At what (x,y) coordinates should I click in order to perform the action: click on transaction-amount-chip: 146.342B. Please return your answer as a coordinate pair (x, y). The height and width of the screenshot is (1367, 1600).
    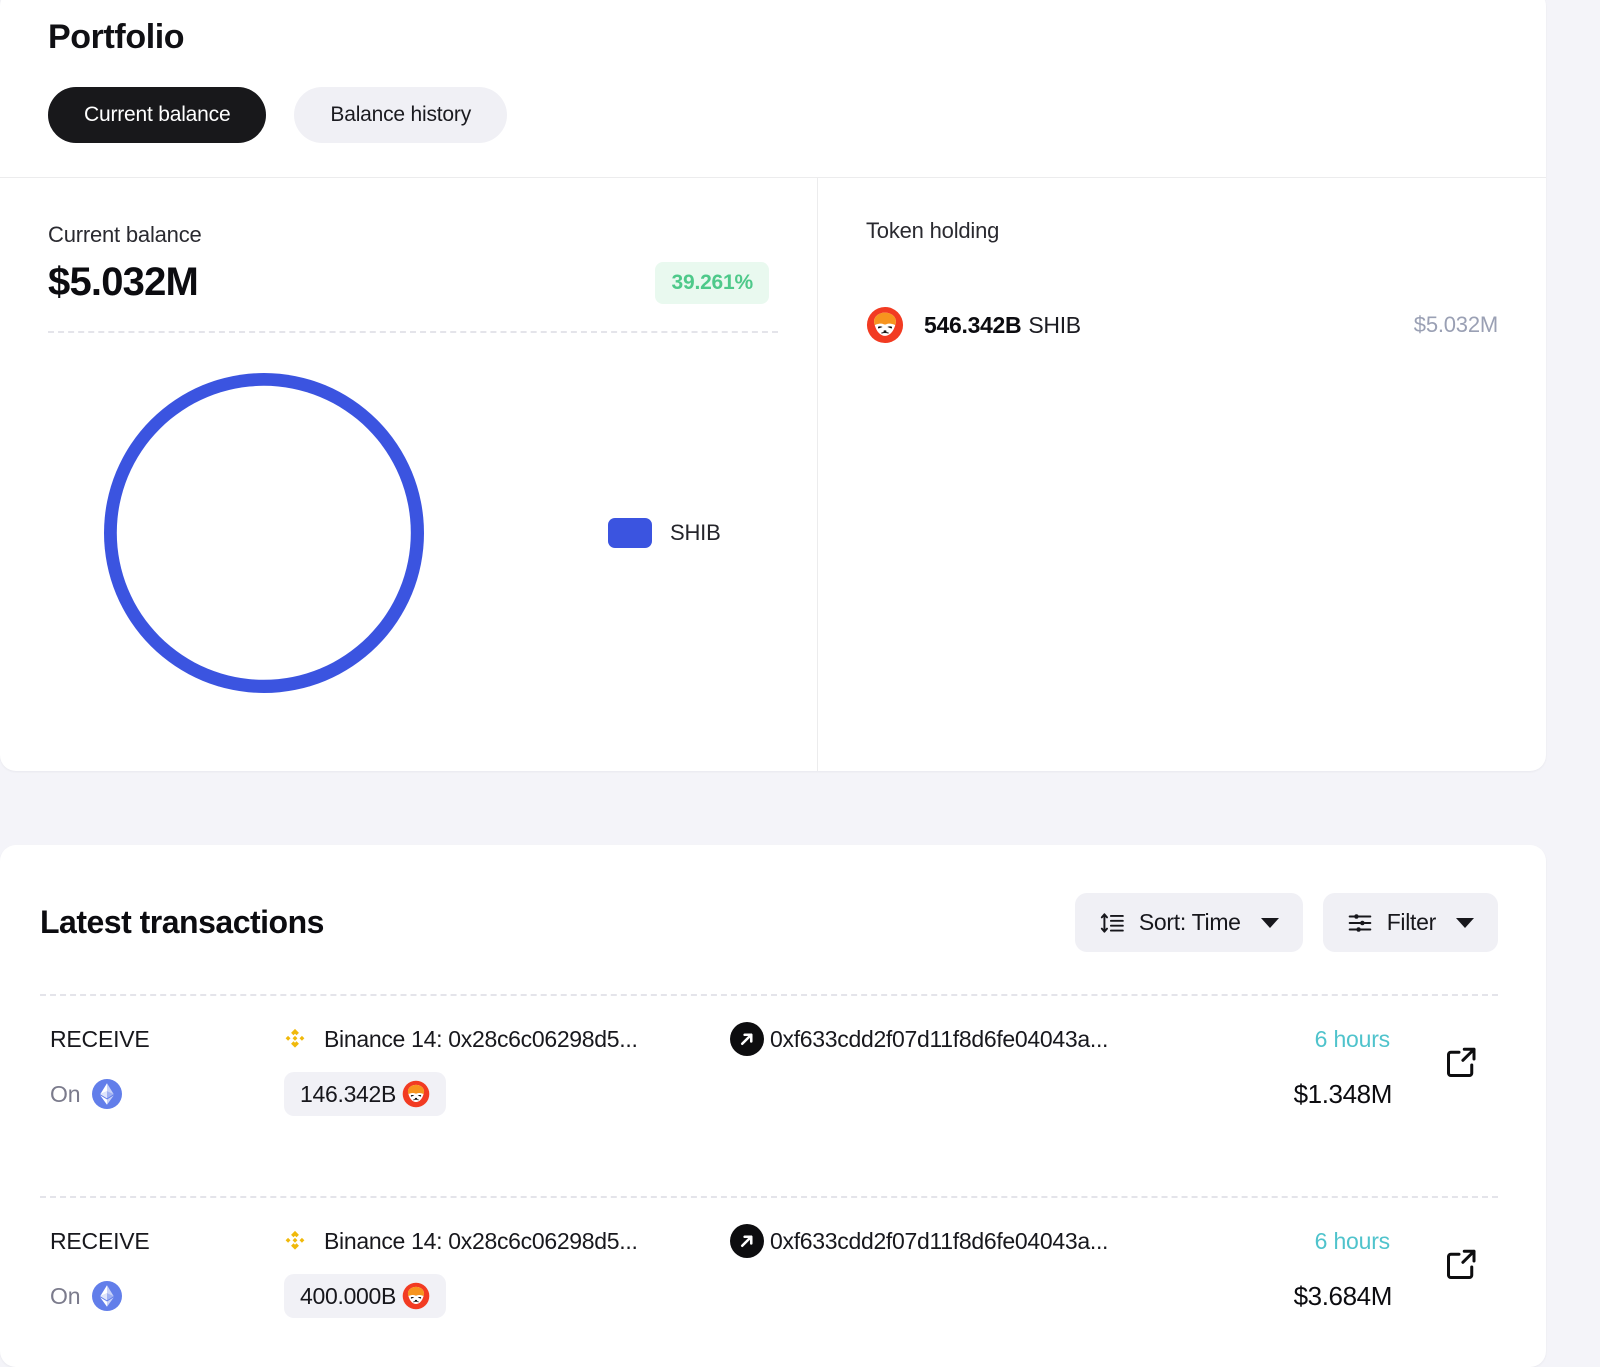
    Looking at the image, I should click on (365, 1094).